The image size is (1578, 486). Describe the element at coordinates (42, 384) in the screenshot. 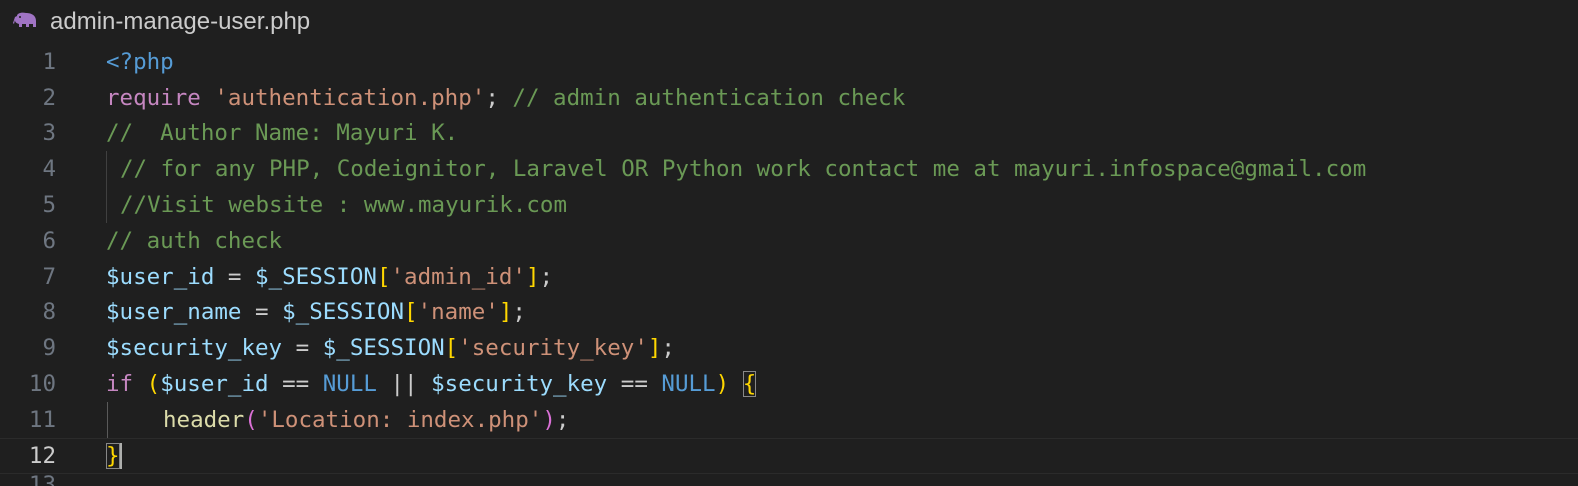

I see `line-number: 10` at that location.